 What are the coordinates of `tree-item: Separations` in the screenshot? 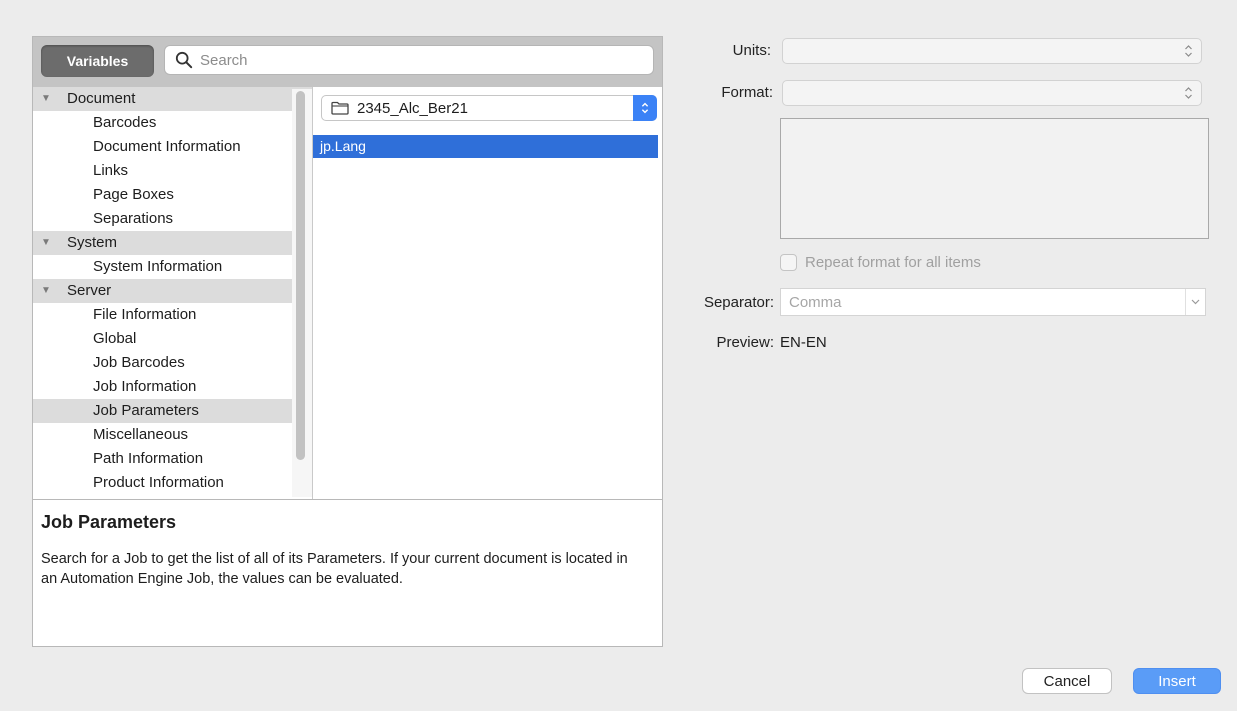 It's located at (172, 219).